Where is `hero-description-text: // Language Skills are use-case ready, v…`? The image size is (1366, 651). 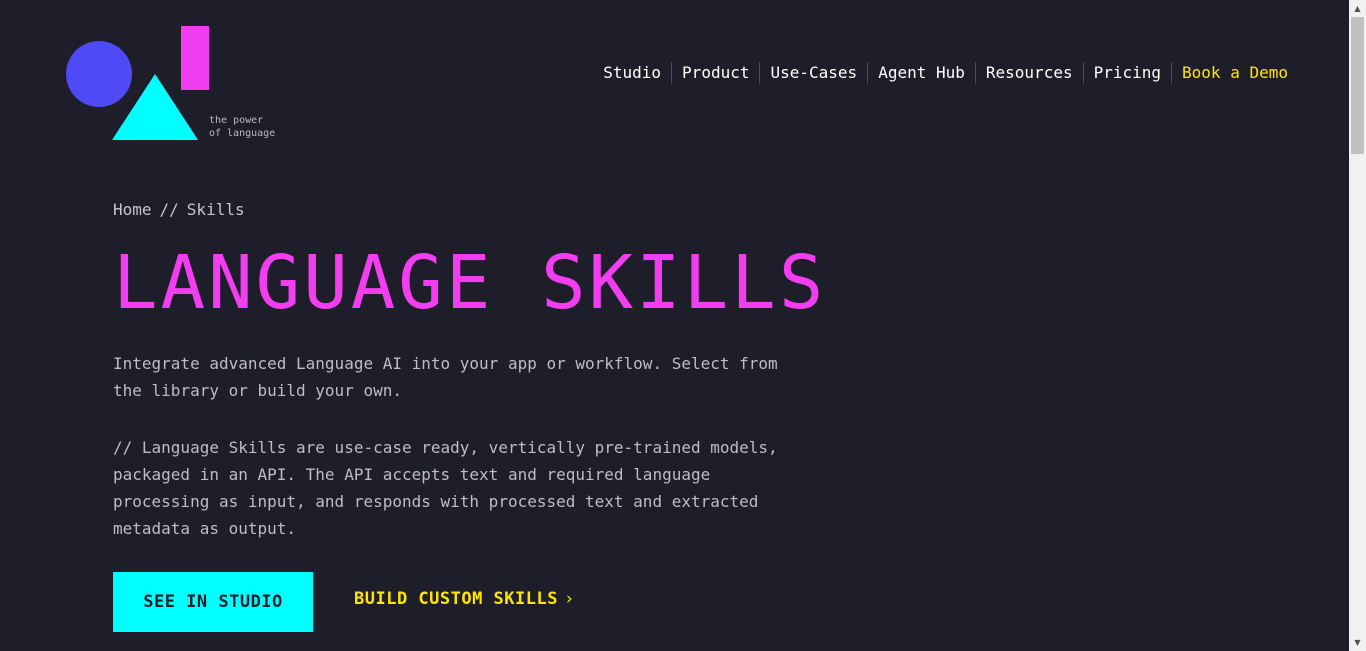
hero-description-text: // Language Skills are use-case ready, v… is located at coordinates (445, 488).